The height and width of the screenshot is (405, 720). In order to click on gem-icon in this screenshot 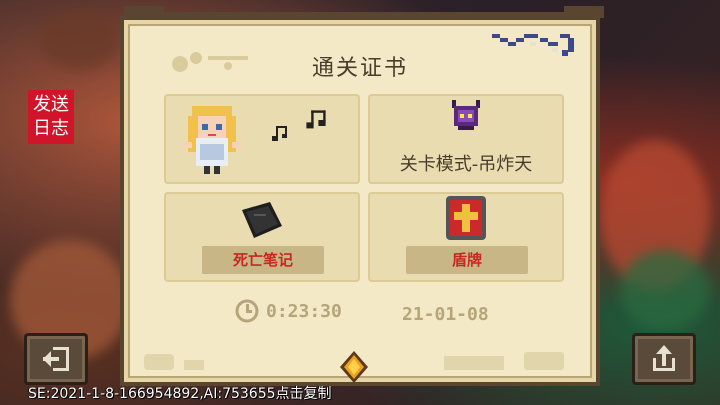, I will do `click(354, 367)`.